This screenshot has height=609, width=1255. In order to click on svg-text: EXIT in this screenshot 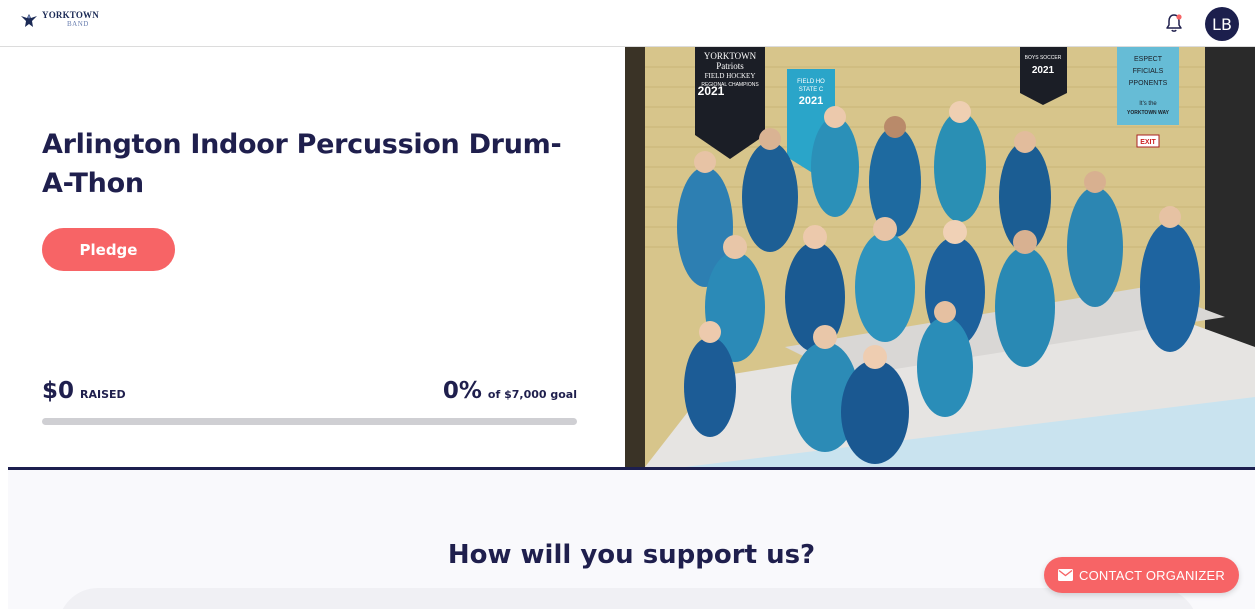, I will do `click(1148, 142)`.